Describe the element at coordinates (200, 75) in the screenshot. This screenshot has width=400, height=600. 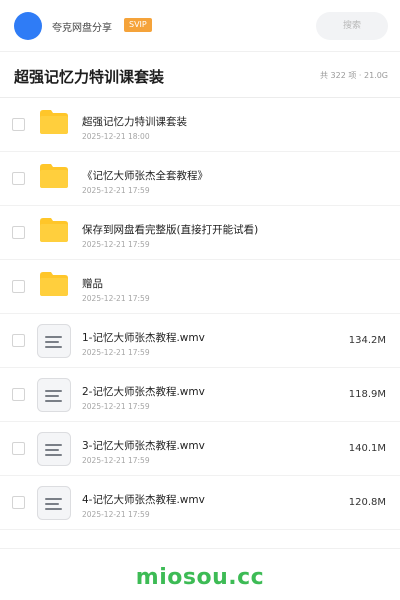
I see `title-bar: 超强记忆力特训课套装 共 322 项 · 21.0G` at that location.